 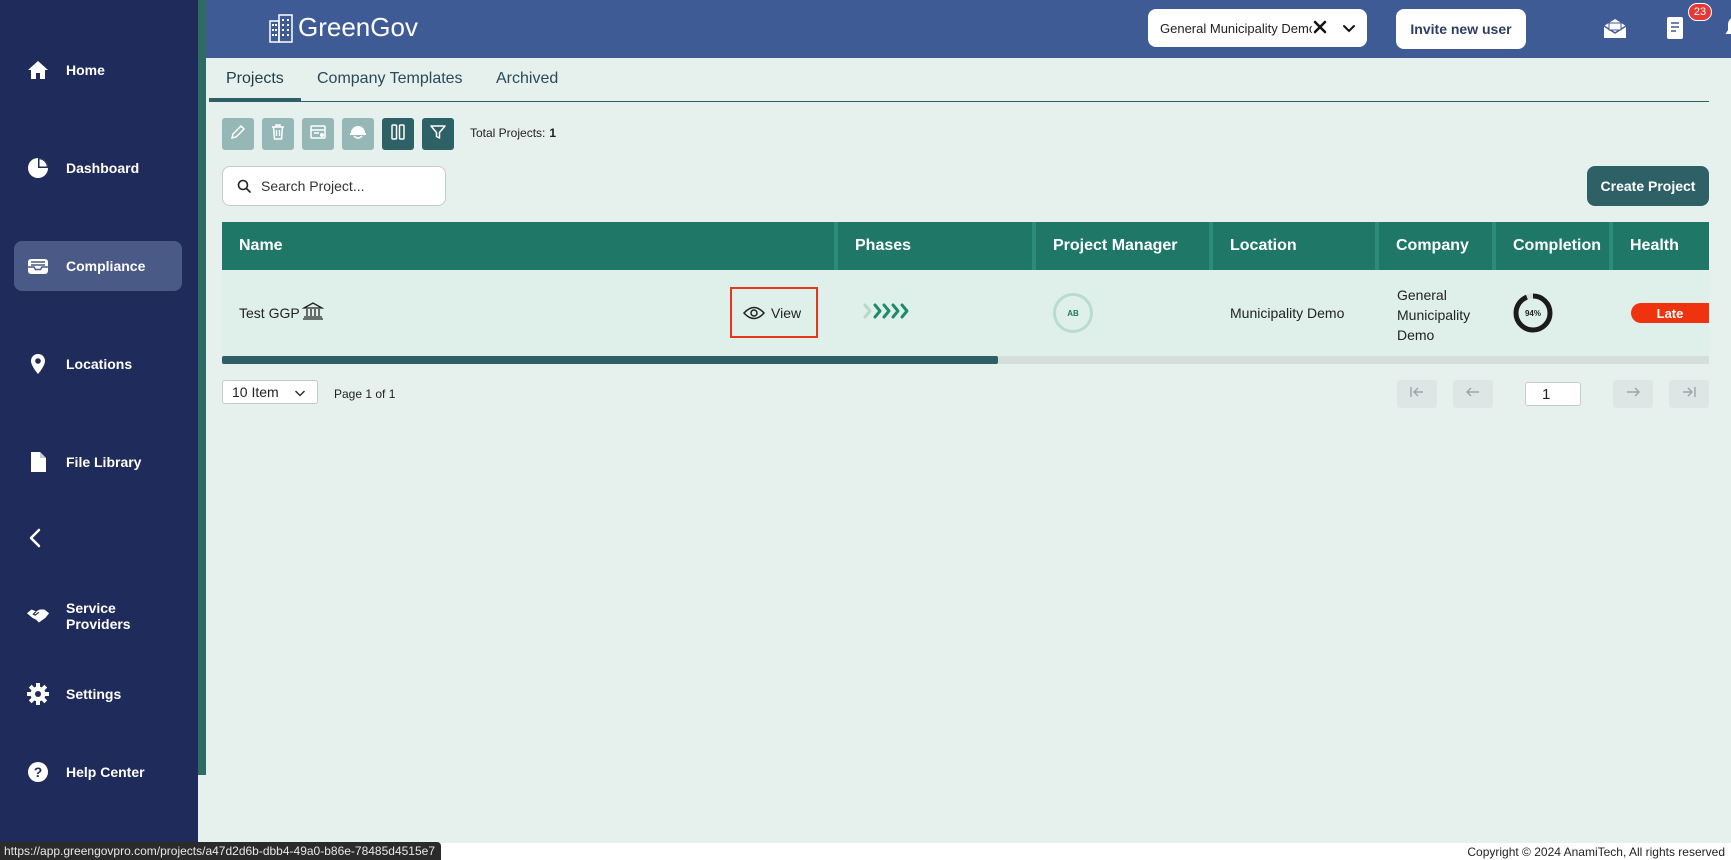 What do you see at coordinates (786, 312) in the screenshot?
I see `view-label: View` at bounding box center [786, 312].